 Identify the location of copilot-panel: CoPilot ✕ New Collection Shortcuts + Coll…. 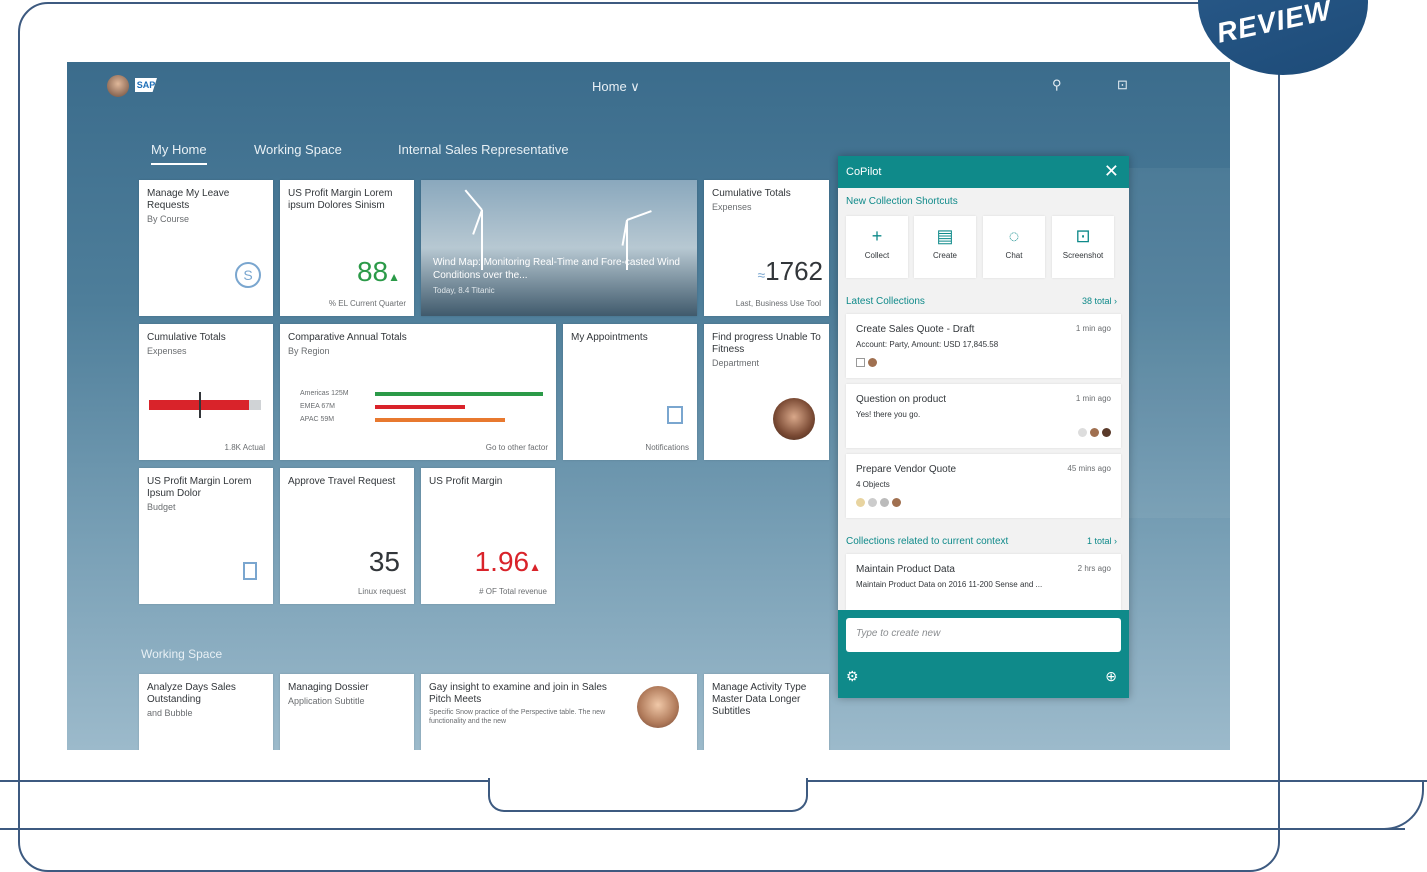
(983, 427).